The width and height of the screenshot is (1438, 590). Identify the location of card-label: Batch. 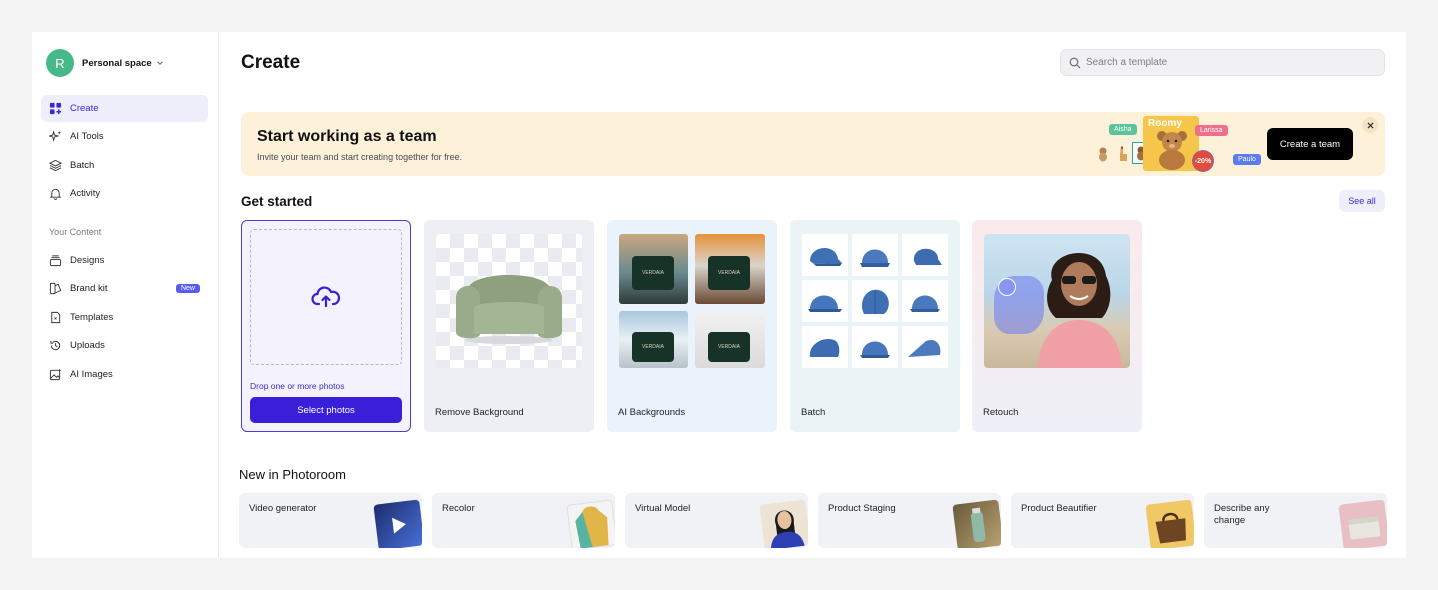
(813, 412).